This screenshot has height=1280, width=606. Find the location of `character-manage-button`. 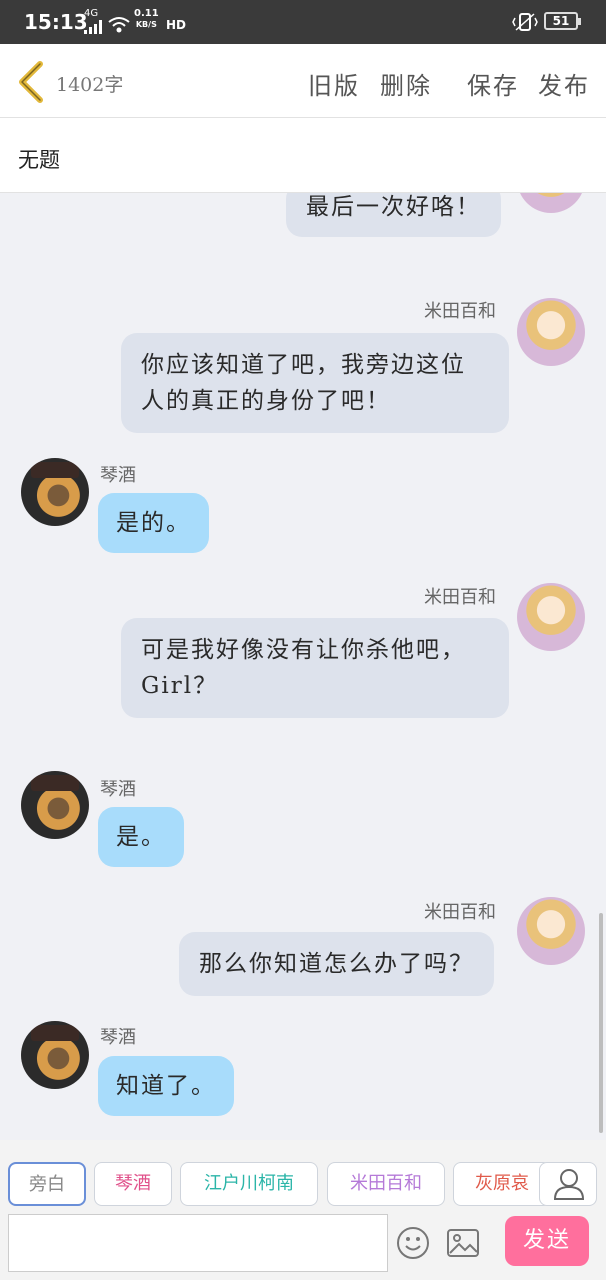

character-manage-button is located at coordinates (568, 1184).